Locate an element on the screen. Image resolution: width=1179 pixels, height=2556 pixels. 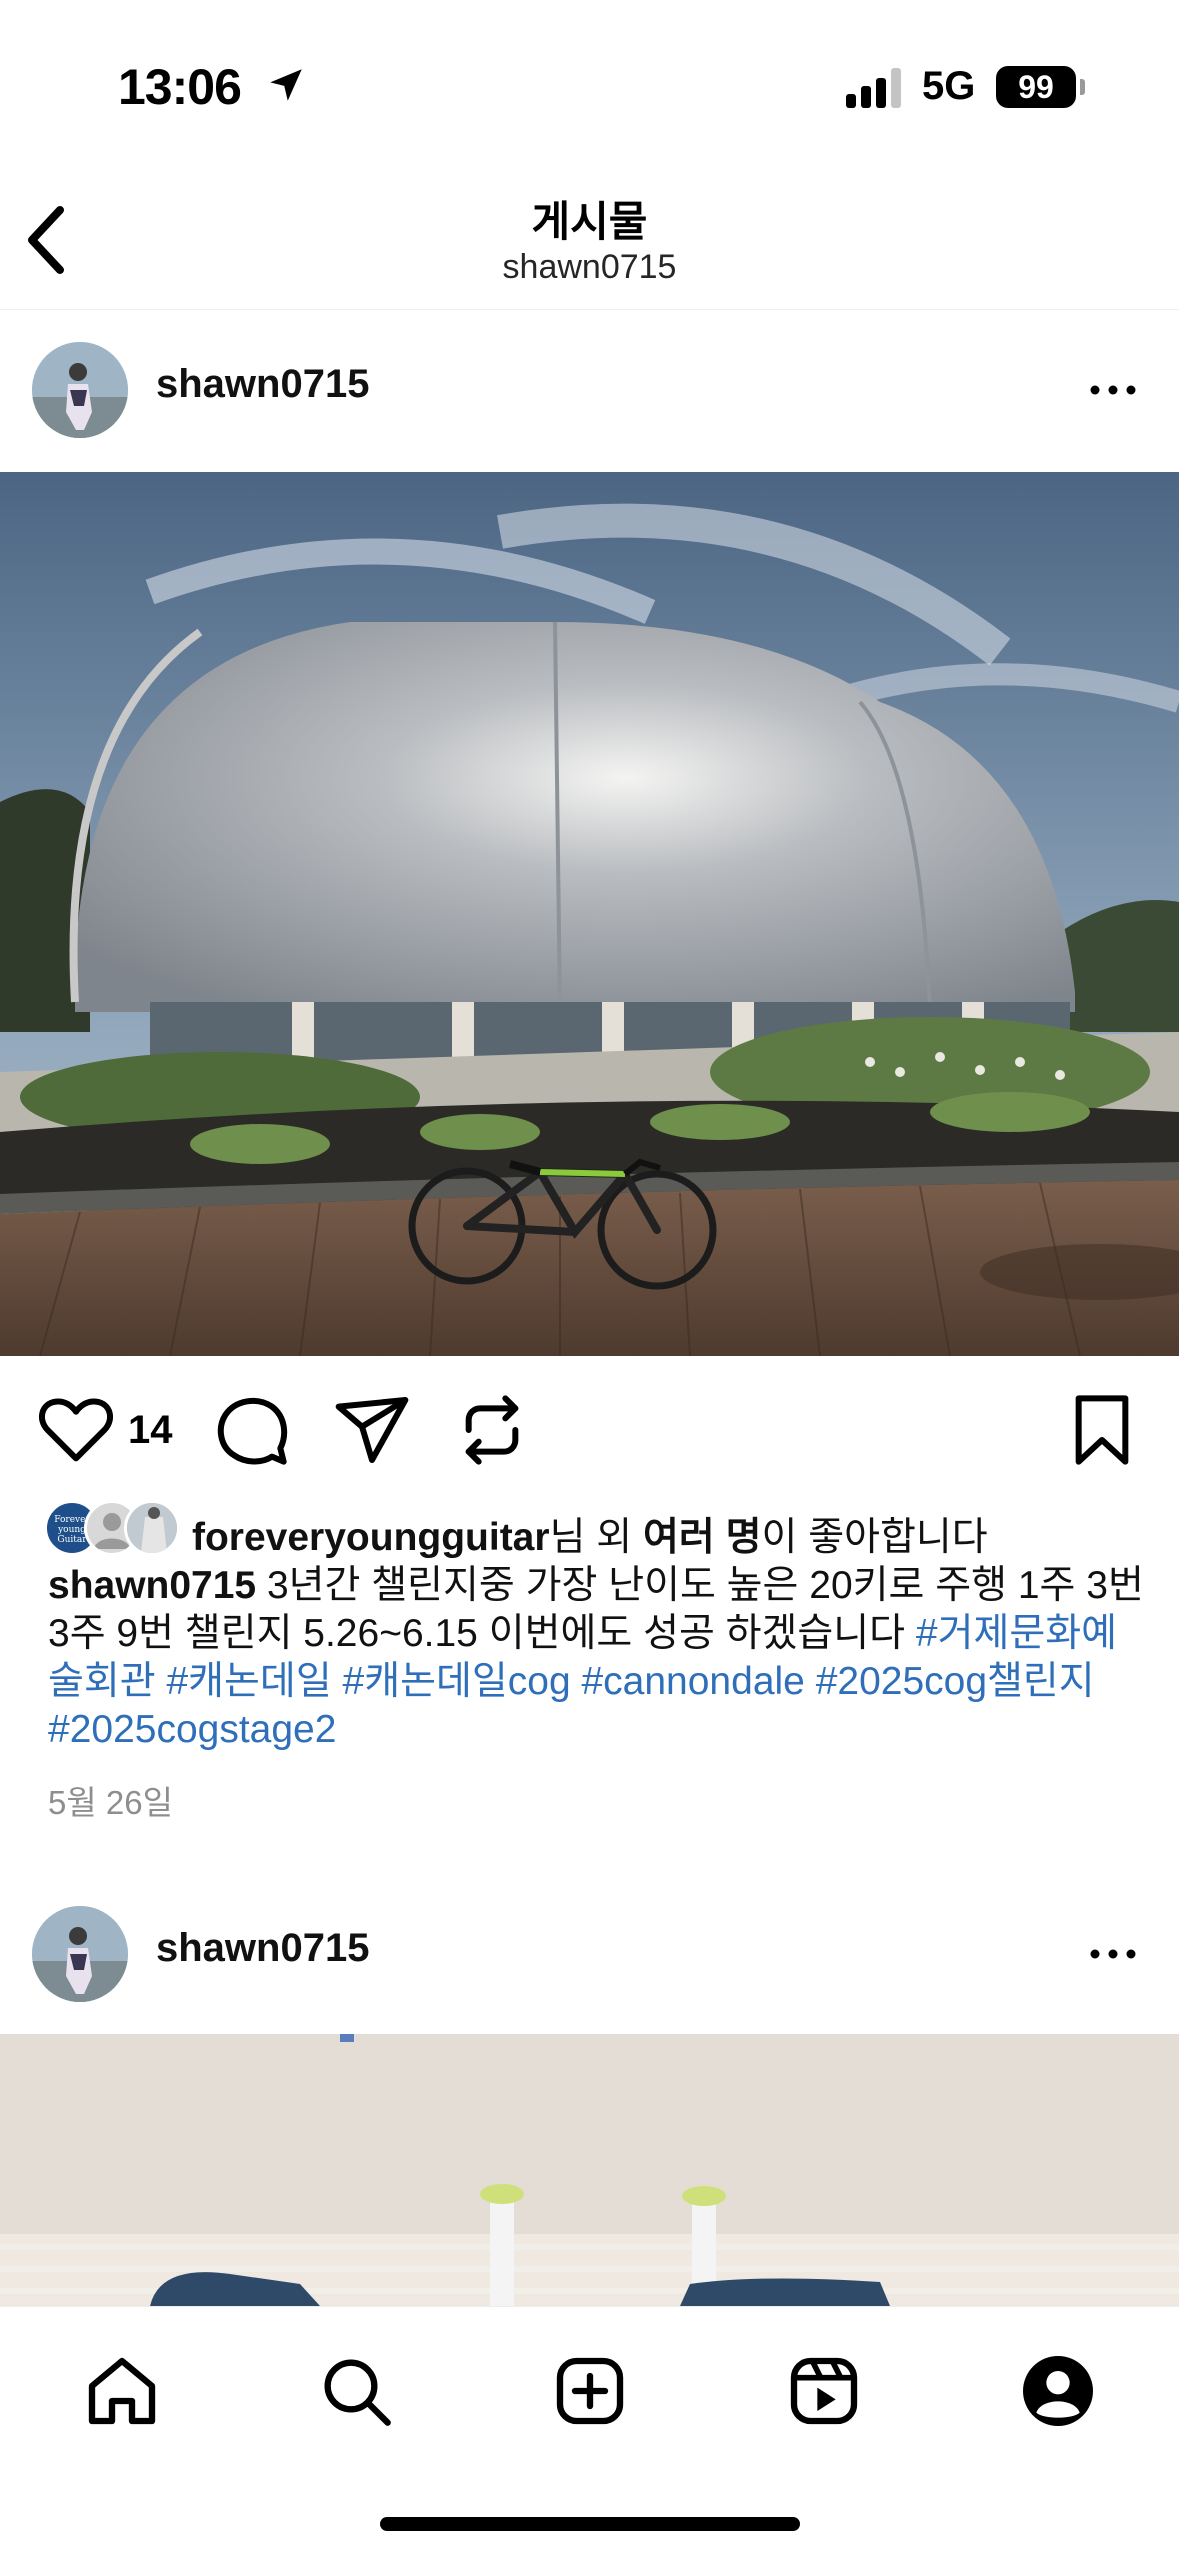
create-icon is located at coordinates (590, 2391).